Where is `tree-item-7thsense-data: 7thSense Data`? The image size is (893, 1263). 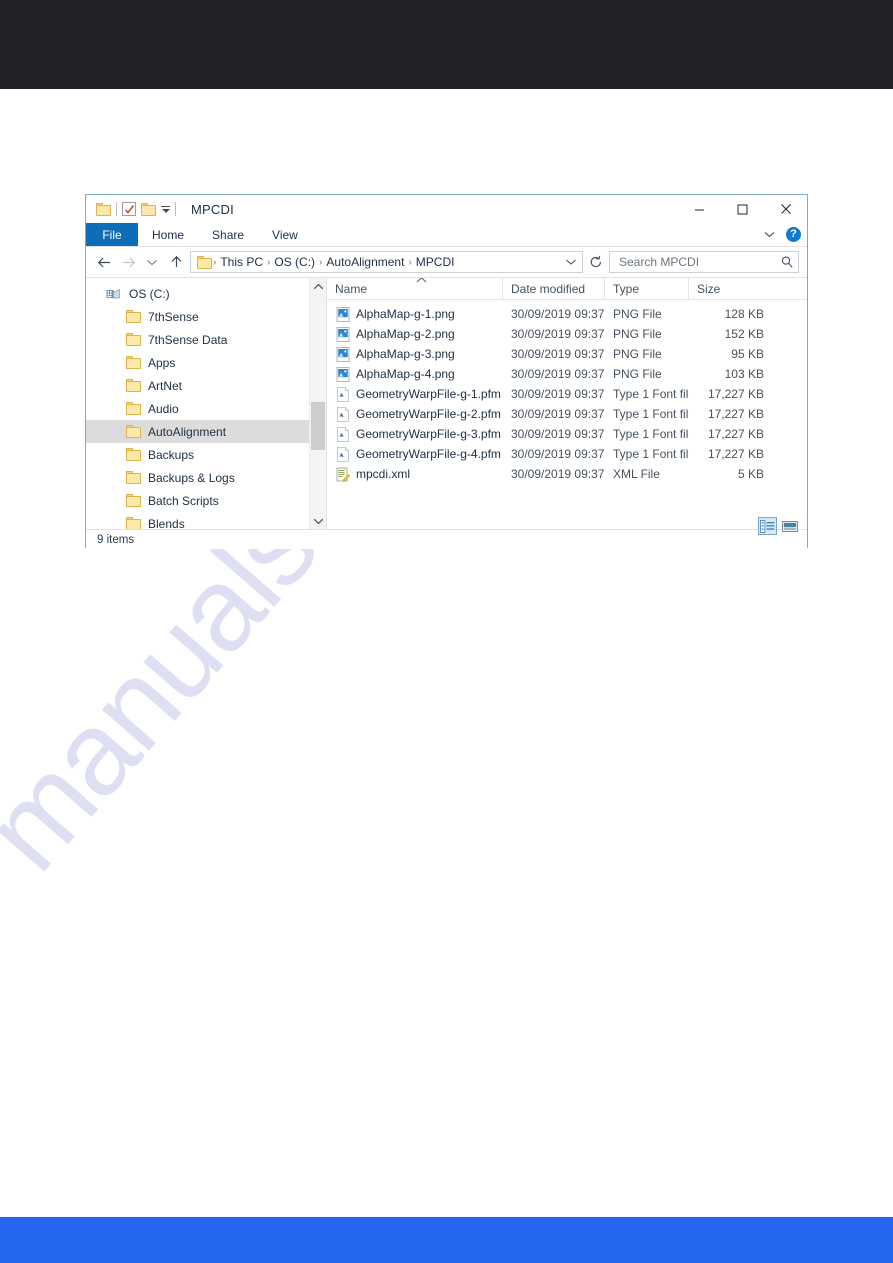 tree-item-7thsense-data: 7thSense Data is located at coordinates (206, 339).